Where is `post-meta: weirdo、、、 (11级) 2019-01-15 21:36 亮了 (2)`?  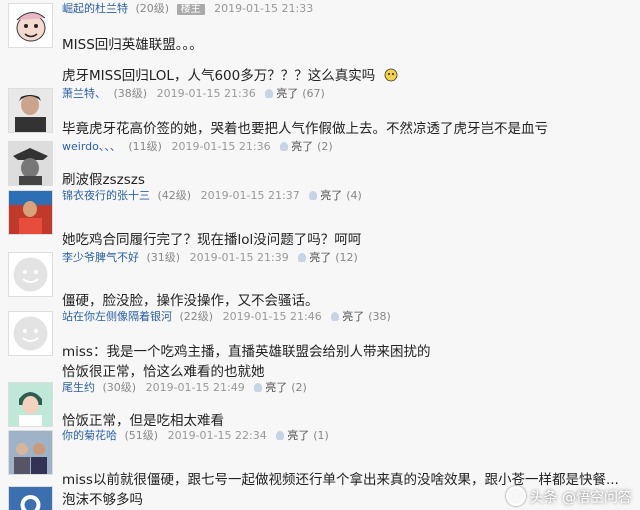 post-meta: weirdo、、、 (11级) 2019-01-15 21:36 亮了 (2) is located at coordinates (197, 147).